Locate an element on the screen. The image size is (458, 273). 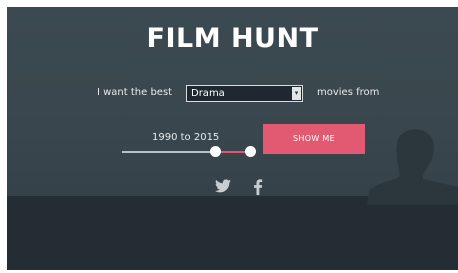
facebook-icon is located at coordinates (258, 187).